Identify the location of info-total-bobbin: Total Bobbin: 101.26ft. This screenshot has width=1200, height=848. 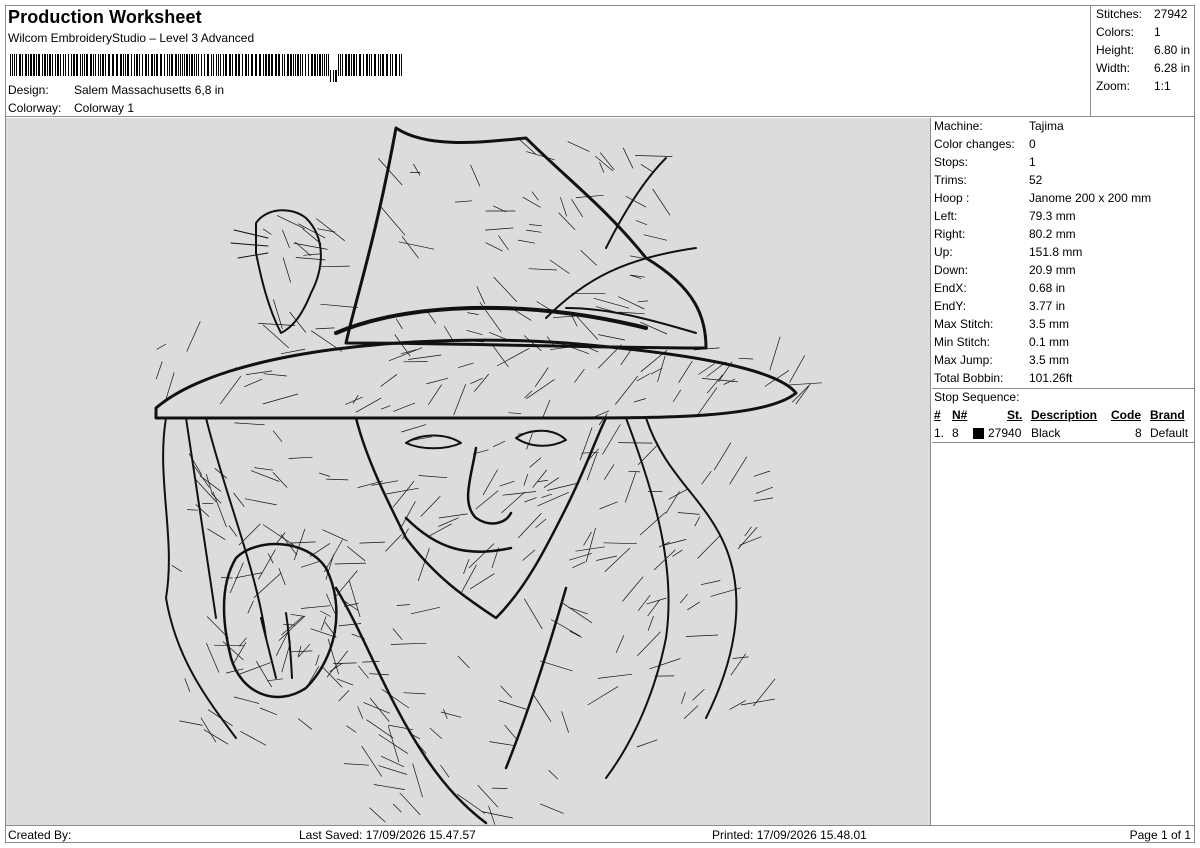
(1063, 379).